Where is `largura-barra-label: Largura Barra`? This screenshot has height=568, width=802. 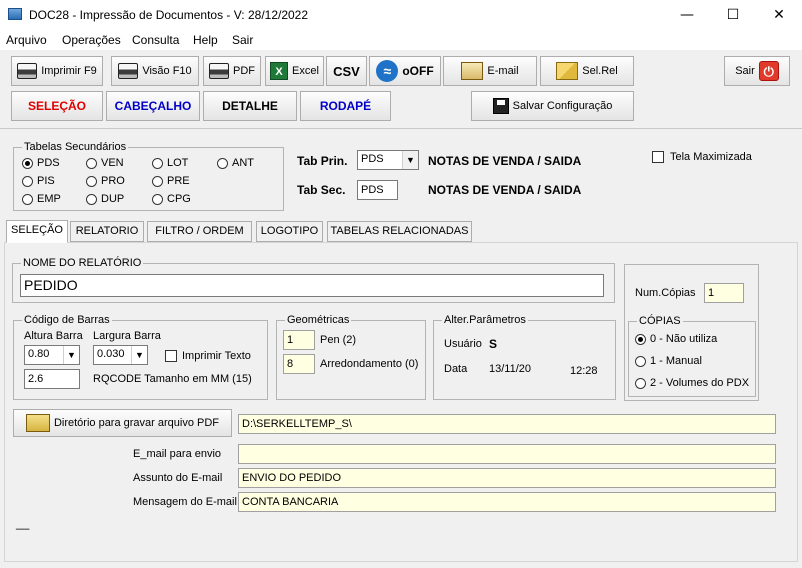 largura-barra-label: Largura Barra is located at coordinates (127, 336).